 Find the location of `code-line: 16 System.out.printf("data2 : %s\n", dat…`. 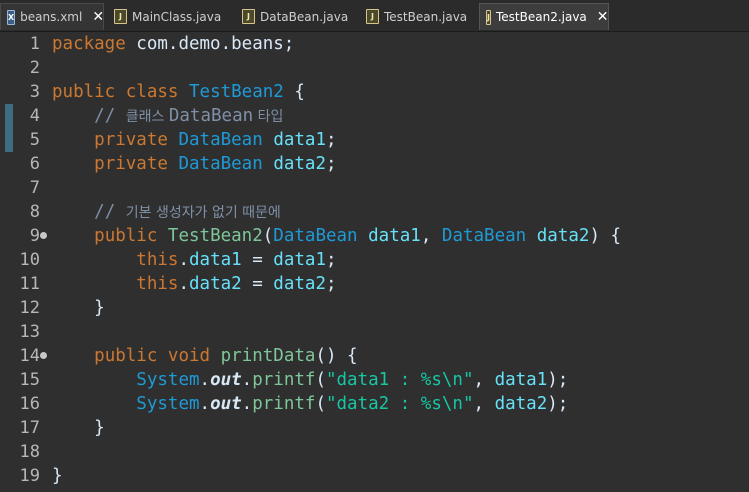

code-line: 16 System.out.printf("data2 : %s\n", dat… is located at coordinates (374, 404).